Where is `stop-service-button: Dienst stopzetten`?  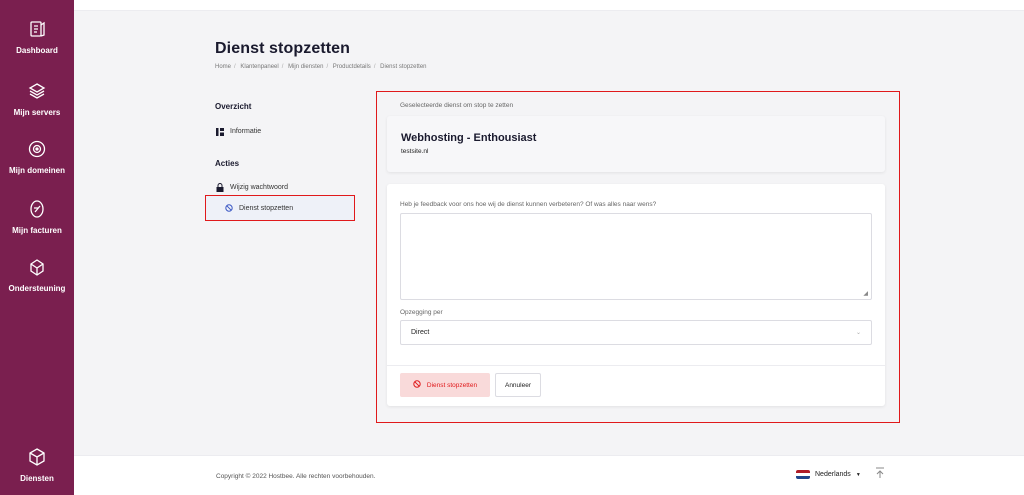
stop-service-button: Dienst stopzetten is located at coordinates (445, 385).